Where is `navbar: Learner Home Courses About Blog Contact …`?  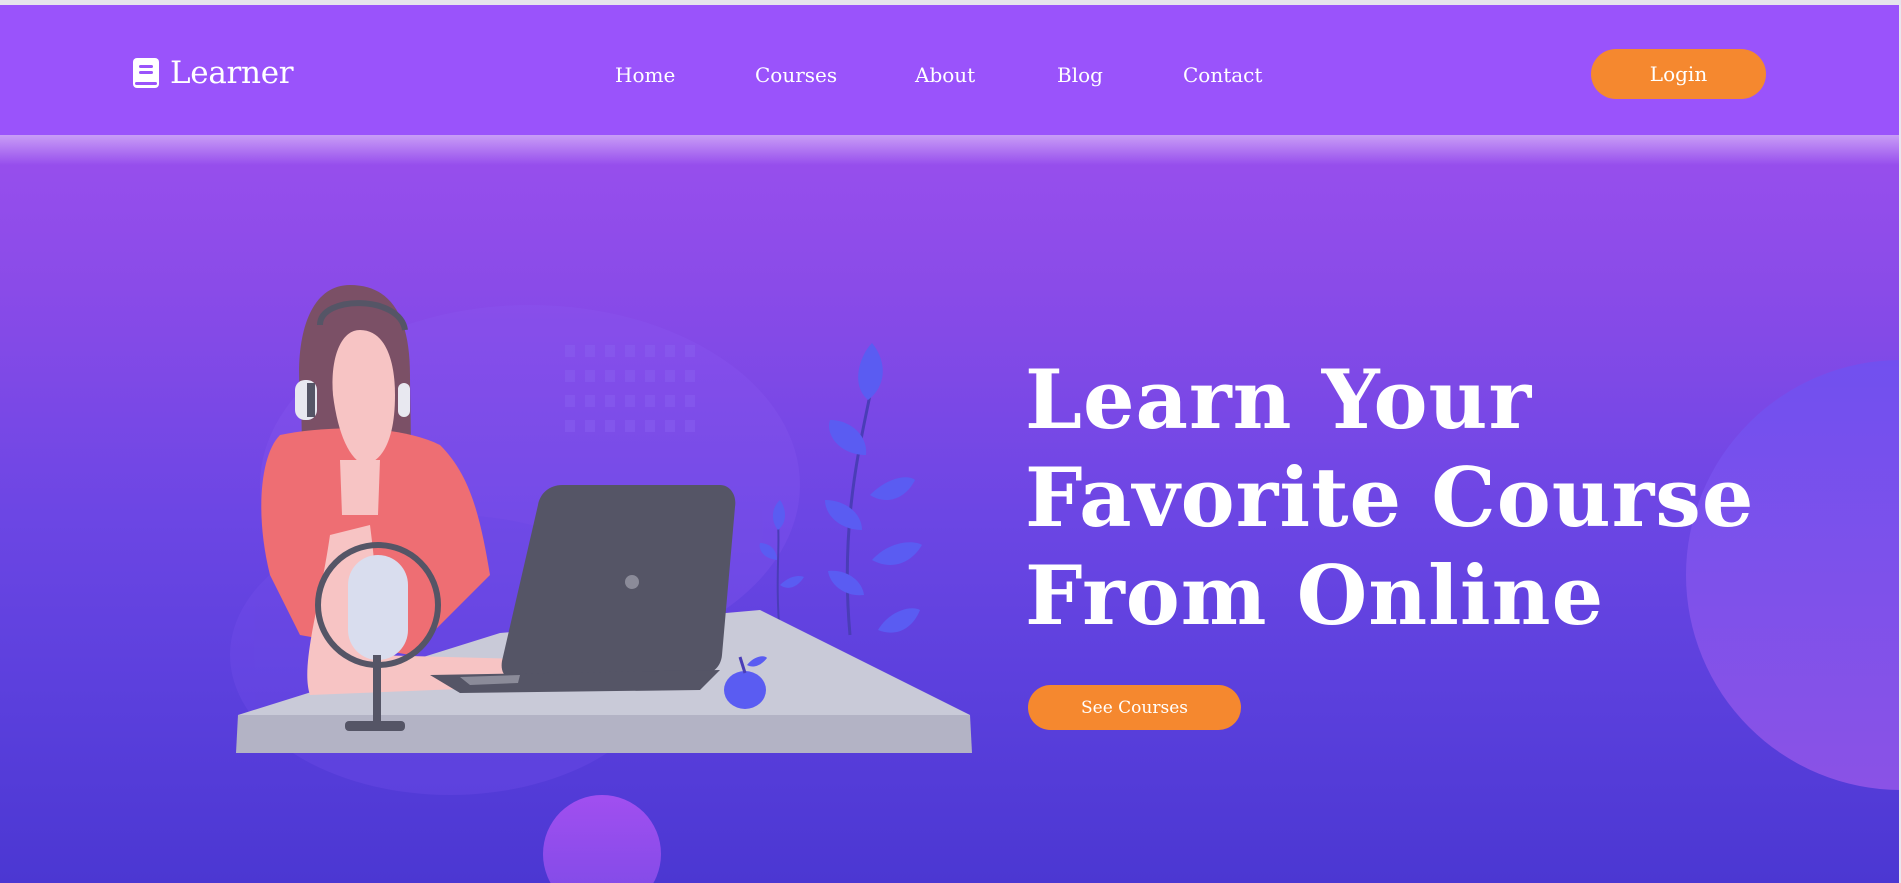
navbar: Learner Home Courses About Blog Contact … is located at coordinates (949, 70).